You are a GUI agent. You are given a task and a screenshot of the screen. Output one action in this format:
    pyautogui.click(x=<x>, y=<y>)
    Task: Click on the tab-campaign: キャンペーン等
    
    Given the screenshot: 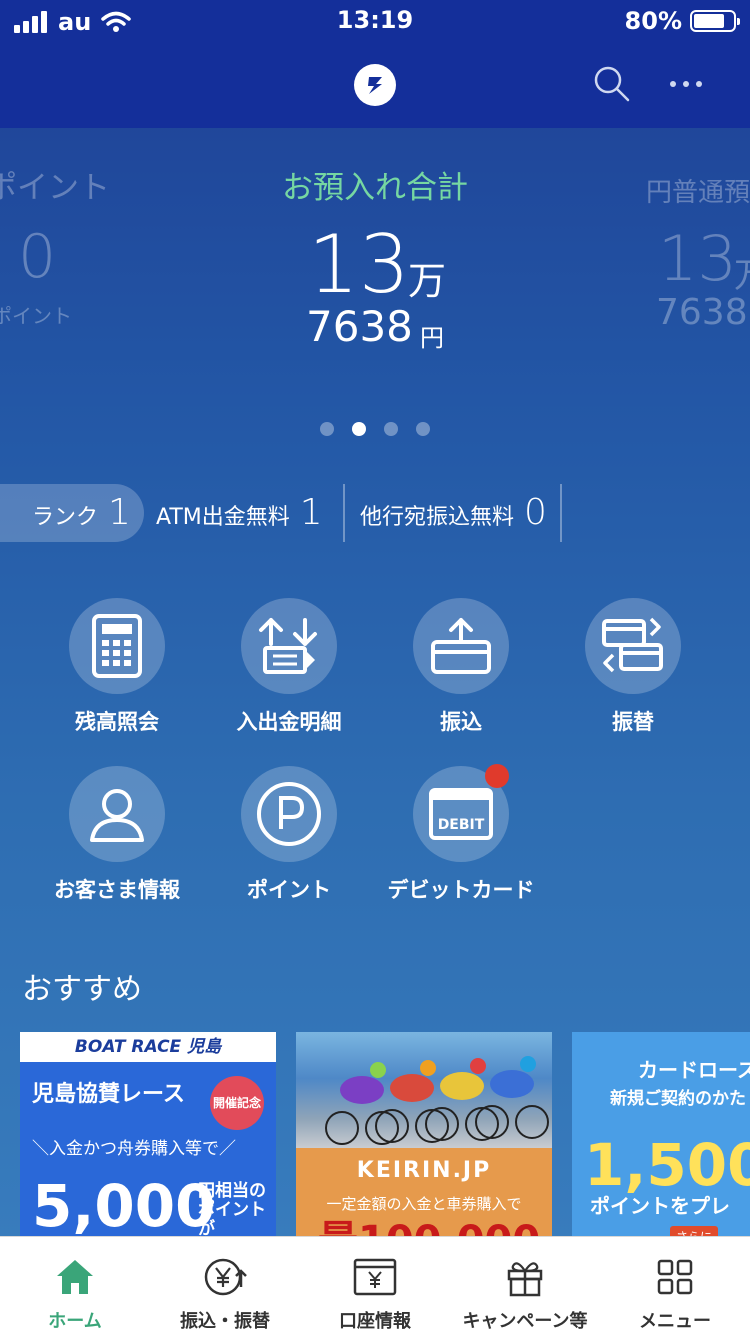 What is the action you would take?
    pyautogui.click(x=525, y=1285)
    